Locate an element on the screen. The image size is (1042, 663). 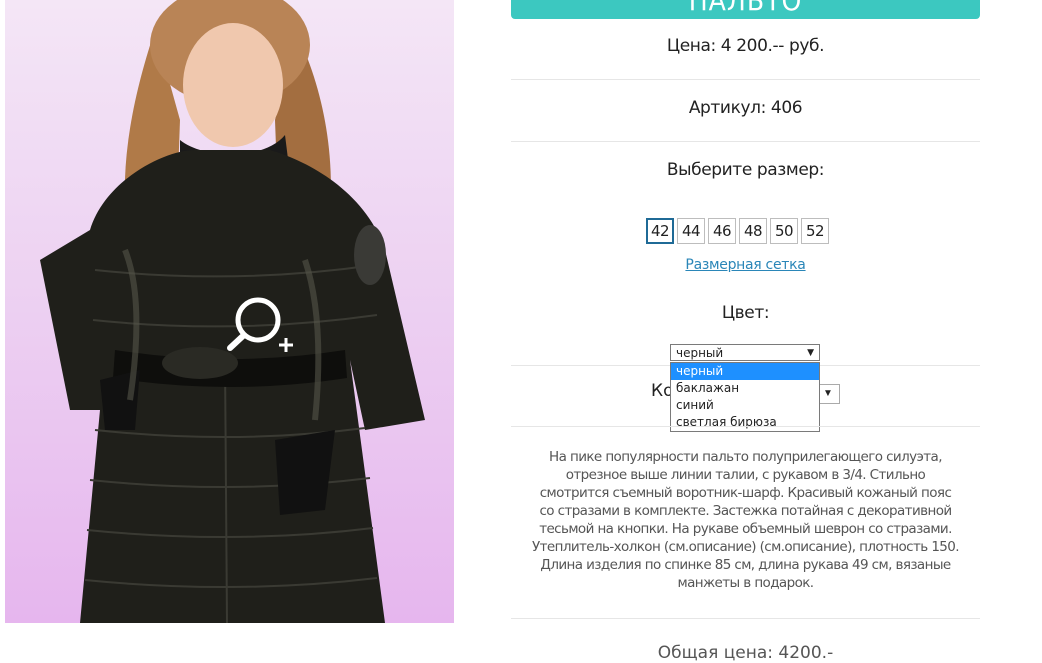
size-chart-link: Размерная сетка is located at coordinates (745, 265).